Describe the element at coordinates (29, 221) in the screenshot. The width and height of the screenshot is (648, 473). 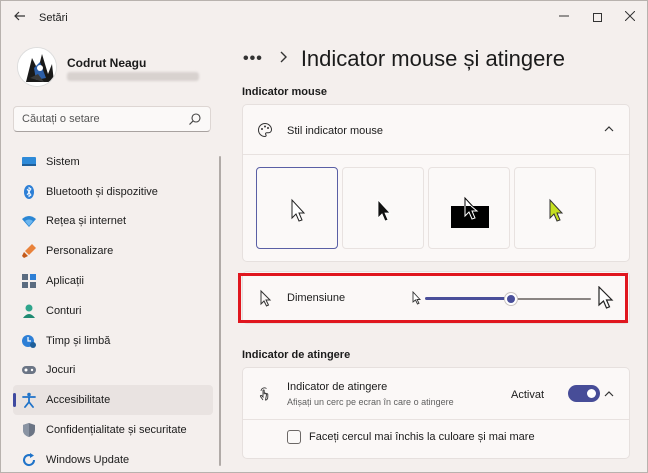
I see `wifi-icon` at that location.